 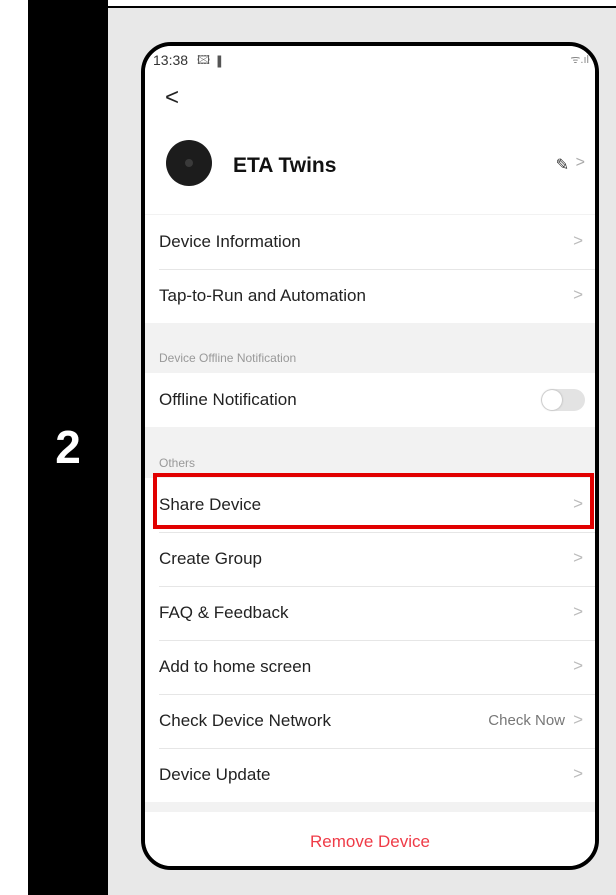 I want to click on remove-device-button: Remove Device, so click(x=370, y=839).